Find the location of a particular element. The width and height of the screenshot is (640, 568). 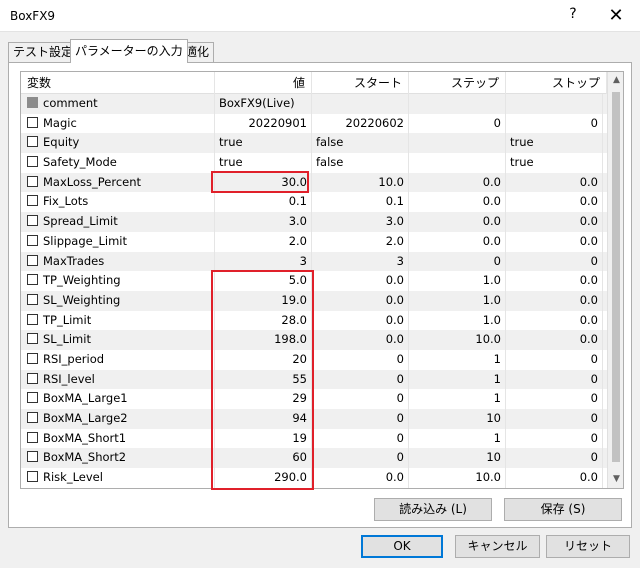

table-row: BoxMA_Short2 60 0 10 0 is located at coordinates (316, 458).